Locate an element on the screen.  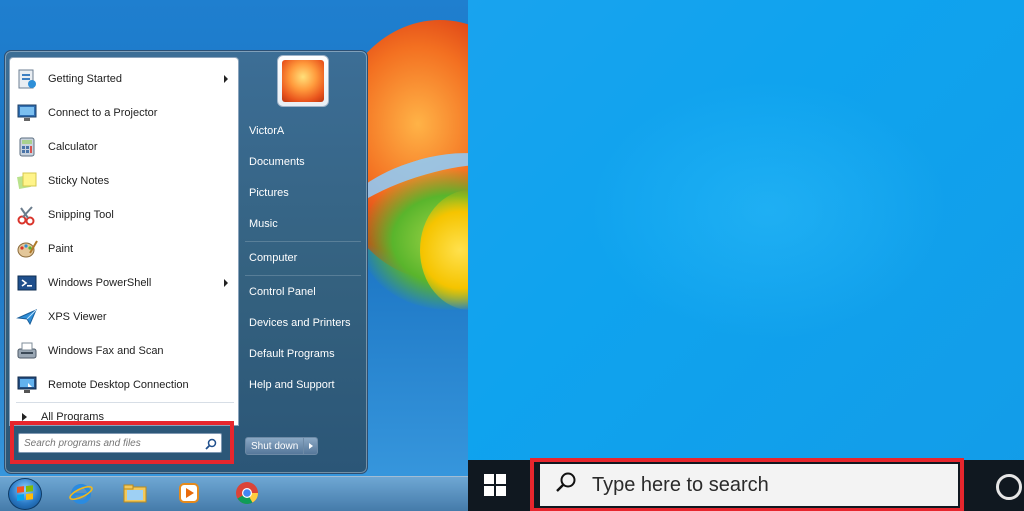
program-label: Paint is located at coordinates (61, 249).